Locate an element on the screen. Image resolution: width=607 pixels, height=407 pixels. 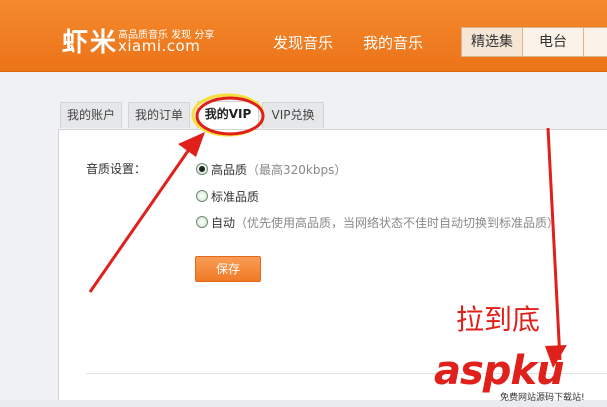
watermark-subtitle: 免费网站源码下载站! is located at coordinates (542, 398).